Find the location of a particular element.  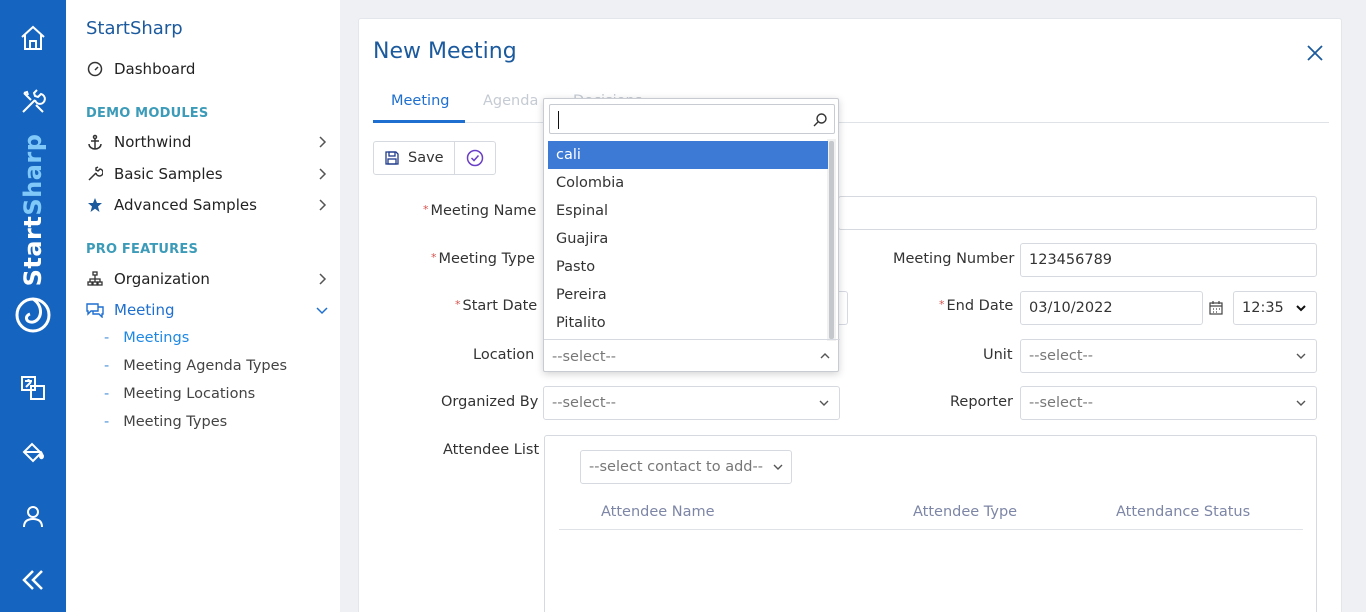

end-date-input: 03/10/2022 is located at coordinates (1111, 308).